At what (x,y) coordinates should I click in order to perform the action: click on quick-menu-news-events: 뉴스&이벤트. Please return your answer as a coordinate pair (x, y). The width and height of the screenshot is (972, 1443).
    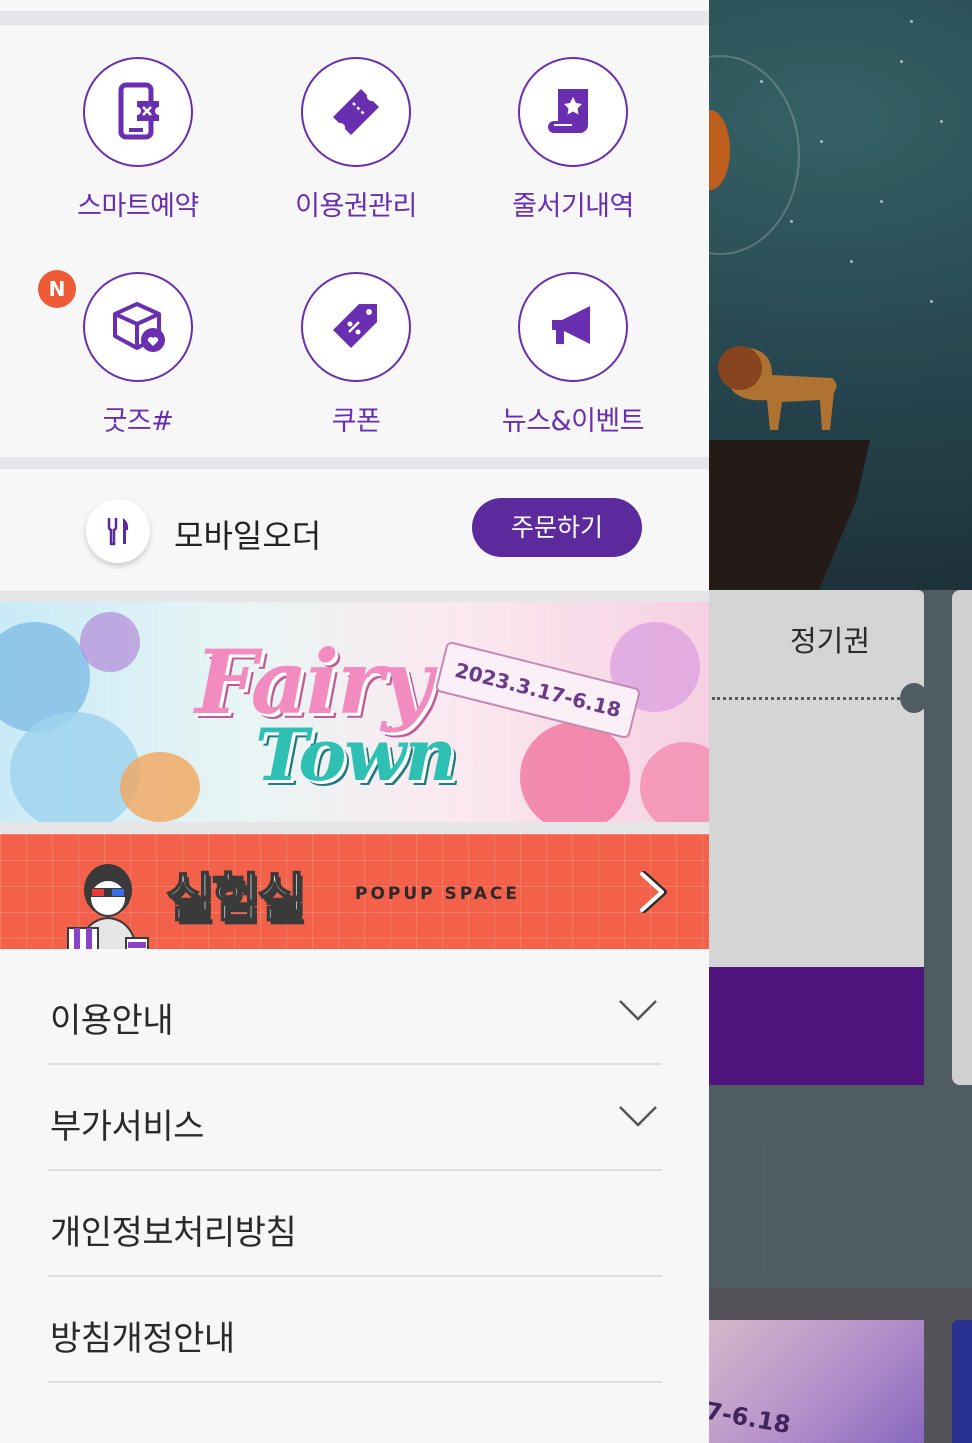
    Looking at the image, I should click on (573, 367).